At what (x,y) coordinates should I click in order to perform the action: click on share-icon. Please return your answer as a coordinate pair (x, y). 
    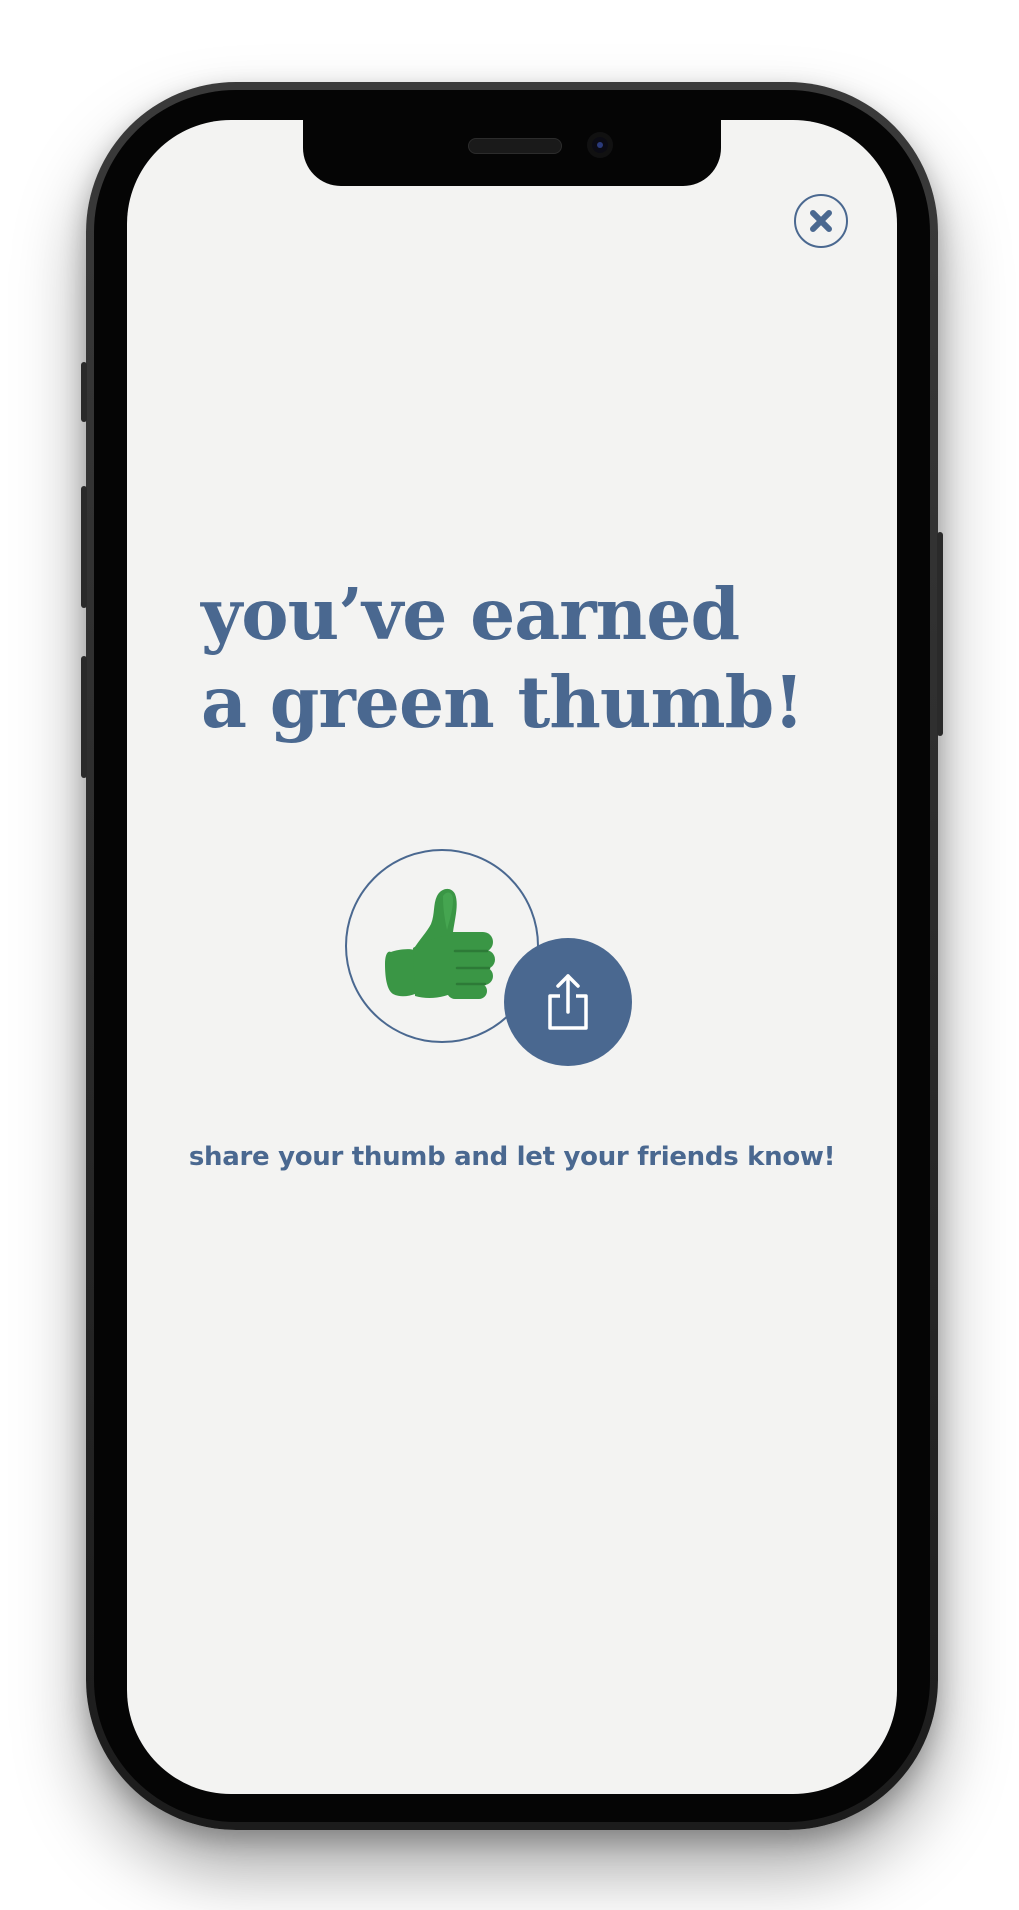
    Looking at the image, I should click on (568, 1002).